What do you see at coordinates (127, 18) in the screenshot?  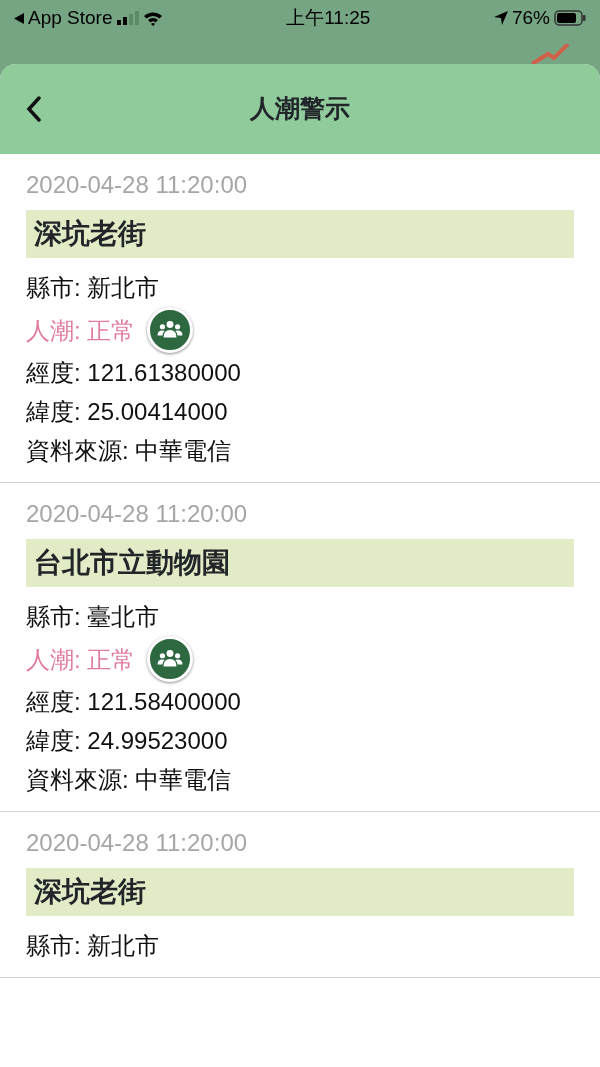 I see `signal-icon` at bounding box center [127, 18].